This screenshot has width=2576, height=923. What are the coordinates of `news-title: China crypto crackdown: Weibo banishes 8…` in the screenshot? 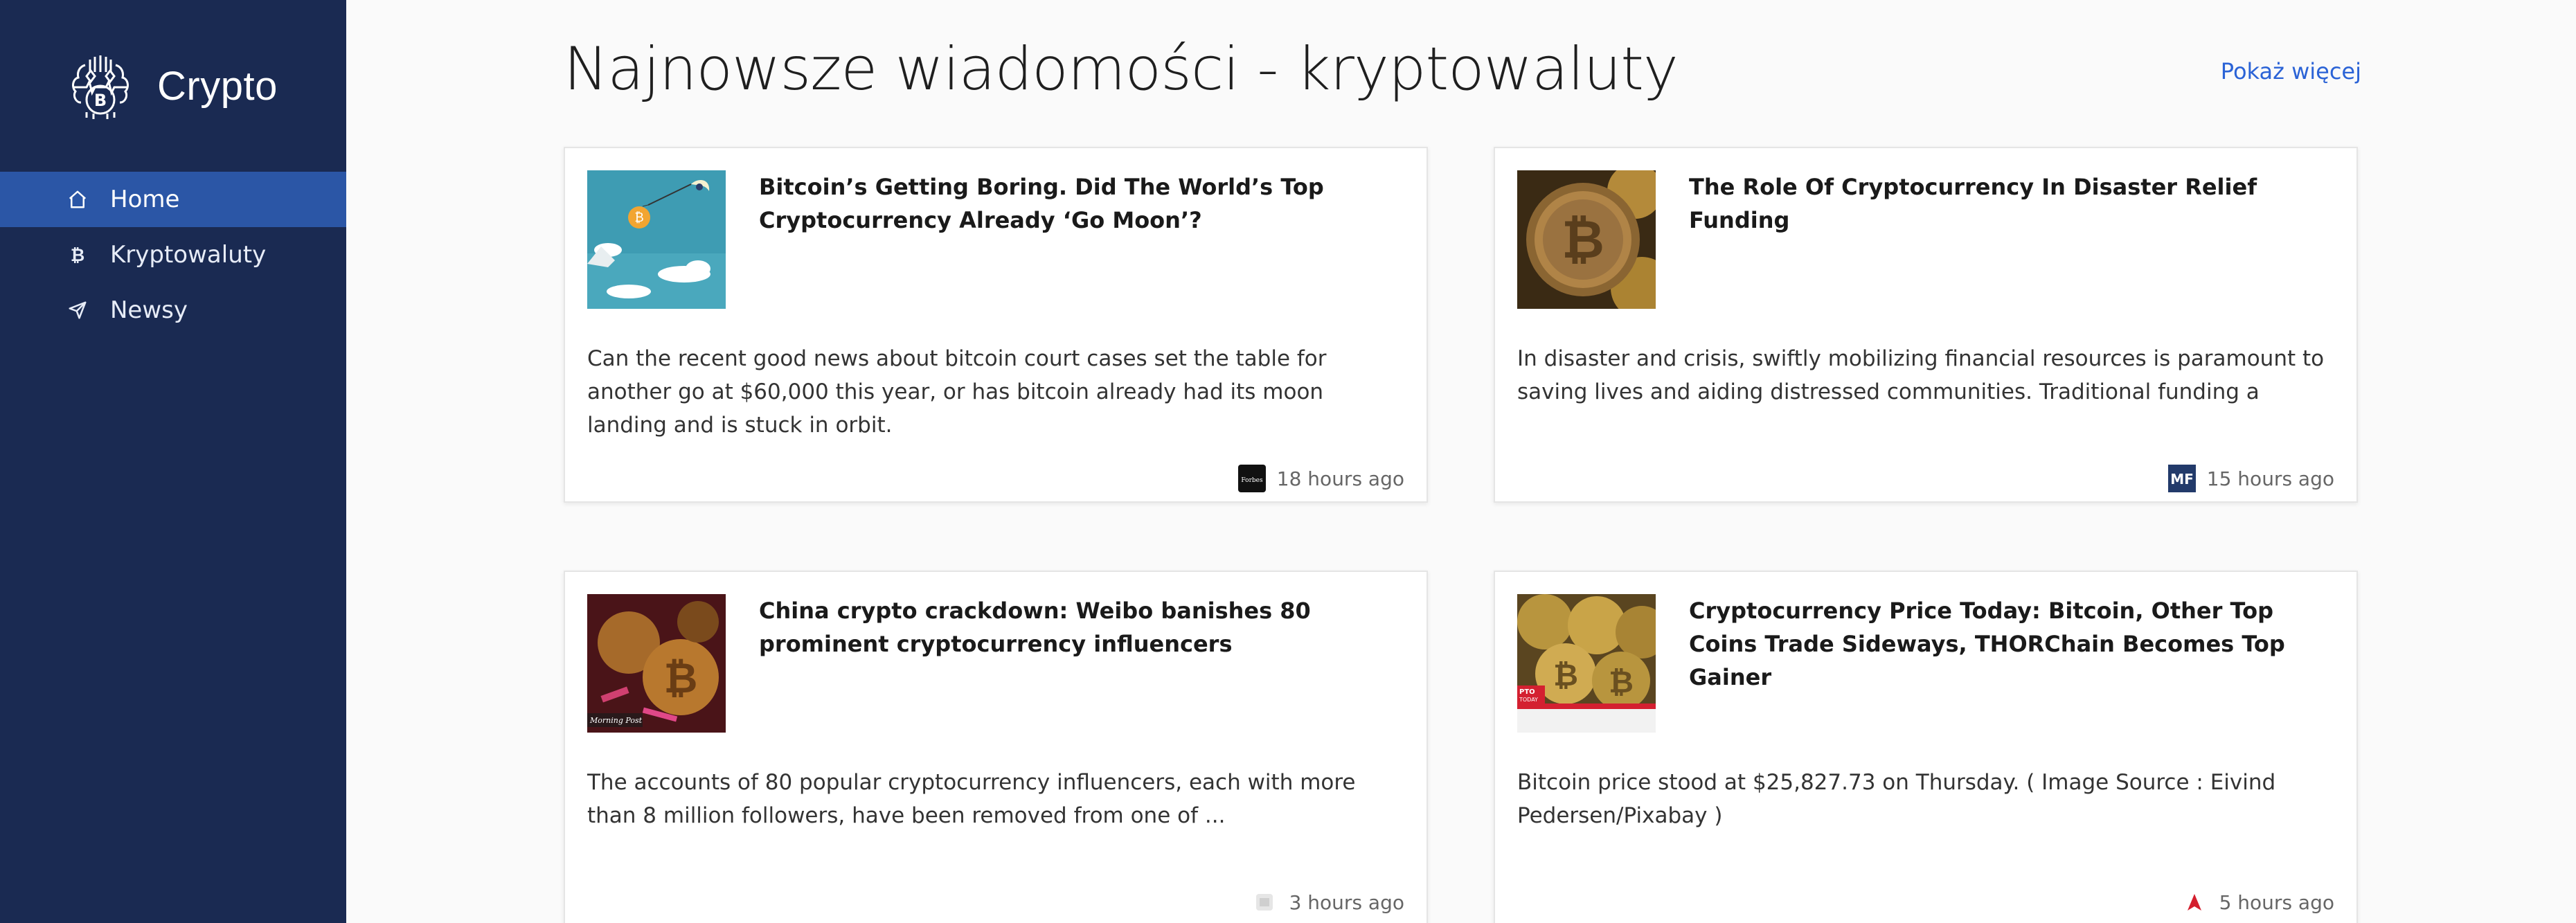 It's located at (1080, 627).